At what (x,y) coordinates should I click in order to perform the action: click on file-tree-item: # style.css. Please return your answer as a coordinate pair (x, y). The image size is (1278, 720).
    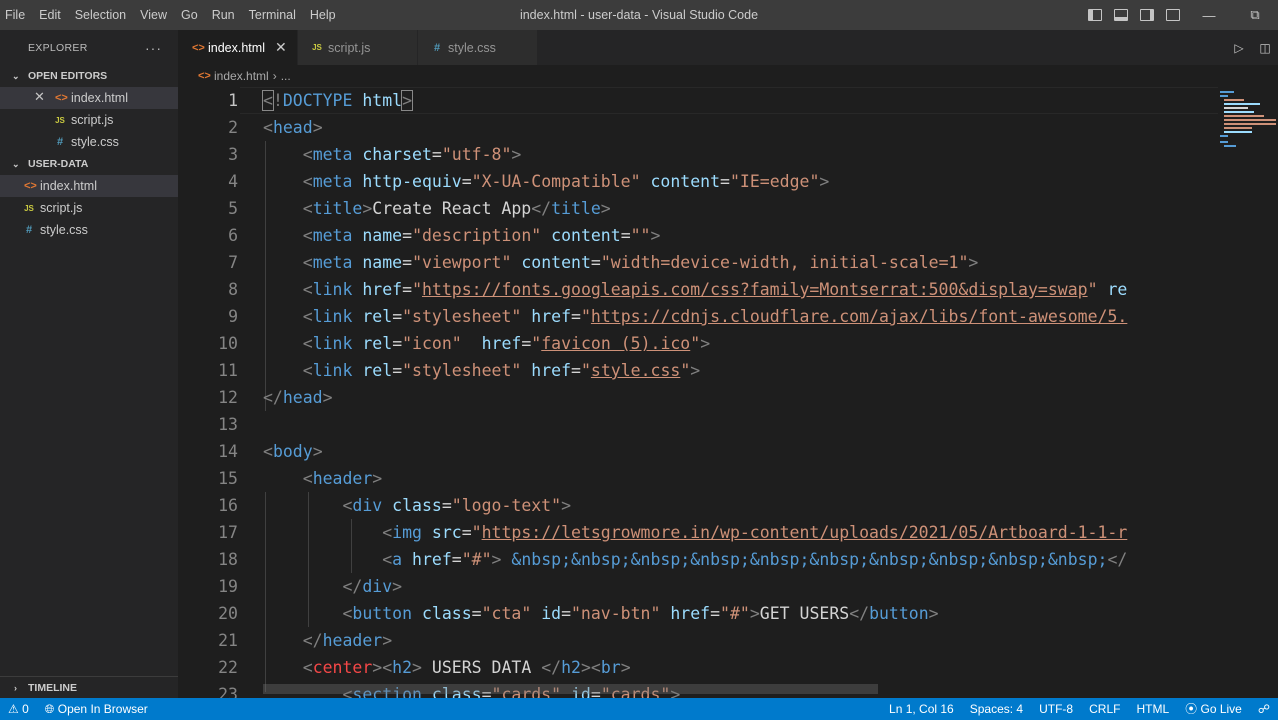
    Looking at the image, I should click on (89, 230).